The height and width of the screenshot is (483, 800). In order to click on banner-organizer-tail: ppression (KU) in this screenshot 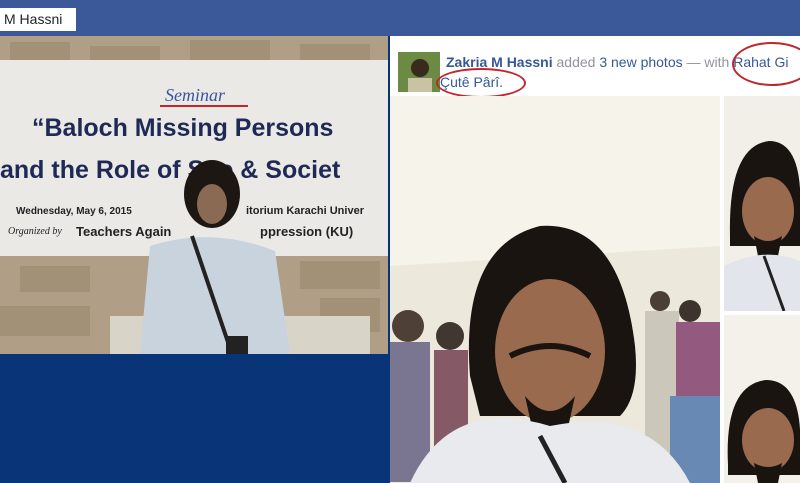, I will do `click(306, 231)`.